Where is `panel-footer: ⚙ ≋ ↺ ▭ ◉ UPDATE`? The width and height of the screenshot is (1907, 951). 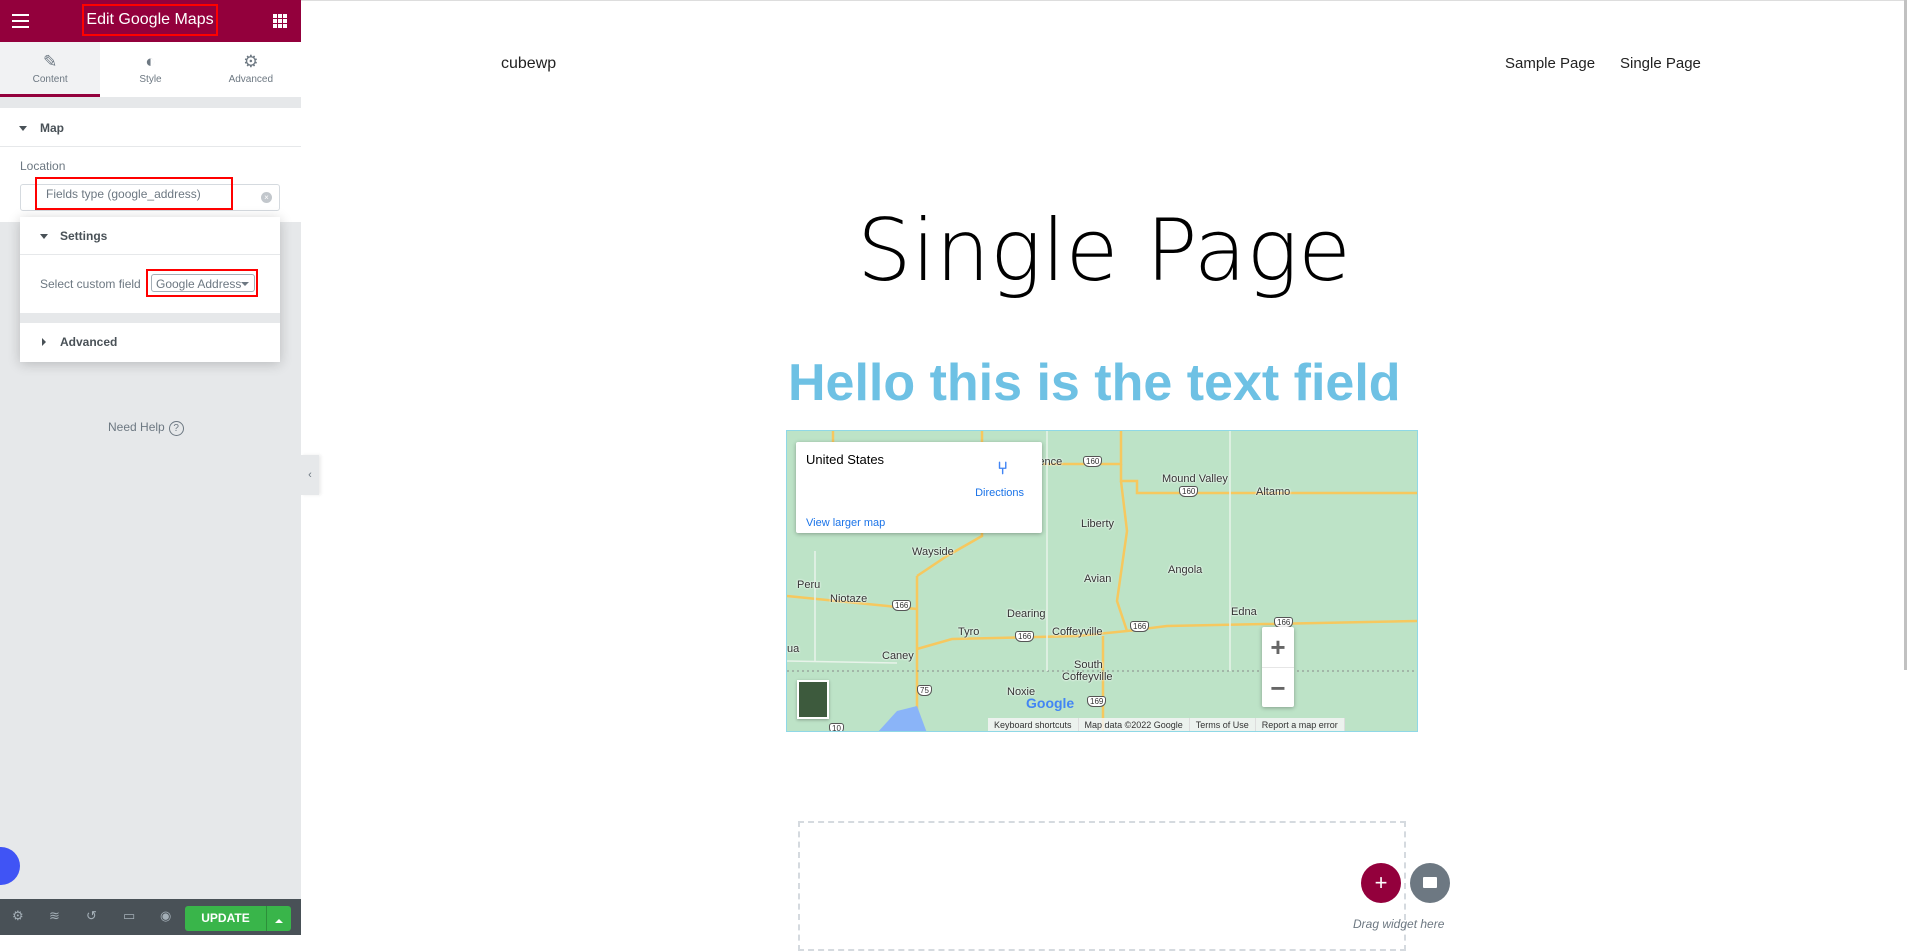 panel-footer: ⚙ ≋ ↺ ▭ ◉ UPDATE is located at coordinates (150, 917).